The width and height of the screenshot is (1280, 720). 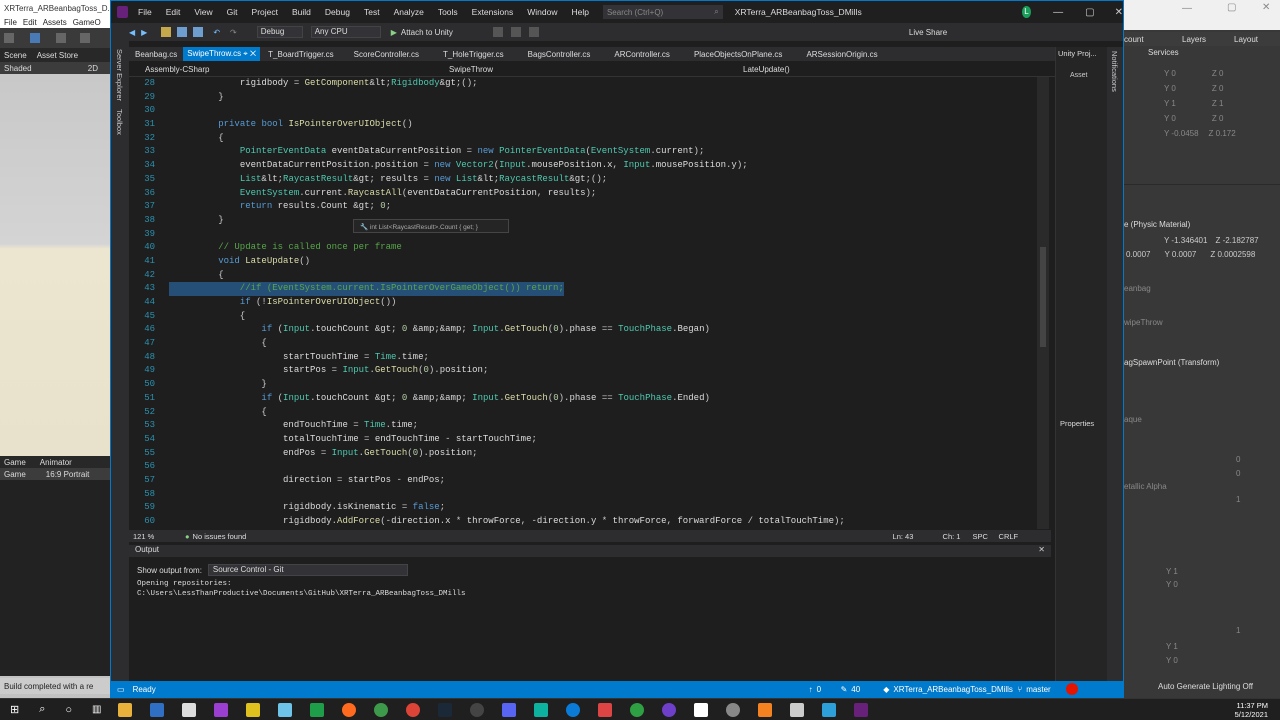 What do you see at coordinates (316, 709) in the screenshot?
I see `excel-icon` at bounding box center [316, 709].